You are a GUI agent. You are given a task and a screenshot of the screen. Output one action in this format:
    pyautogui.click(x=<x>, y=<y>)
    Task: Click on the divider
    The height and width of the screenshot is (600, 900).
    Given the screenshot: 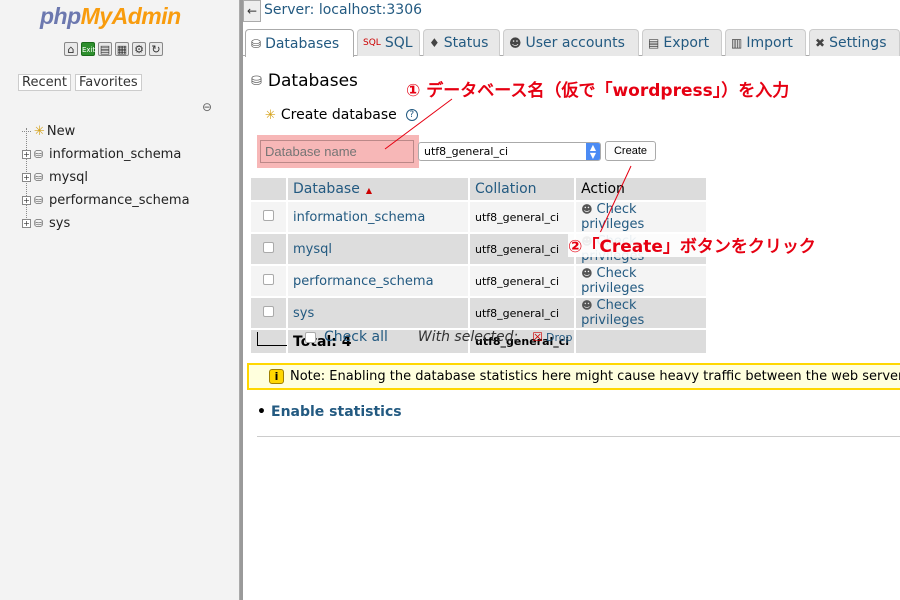 What is the action you would take?
    pyautogui.click(x=578, y=436)
    